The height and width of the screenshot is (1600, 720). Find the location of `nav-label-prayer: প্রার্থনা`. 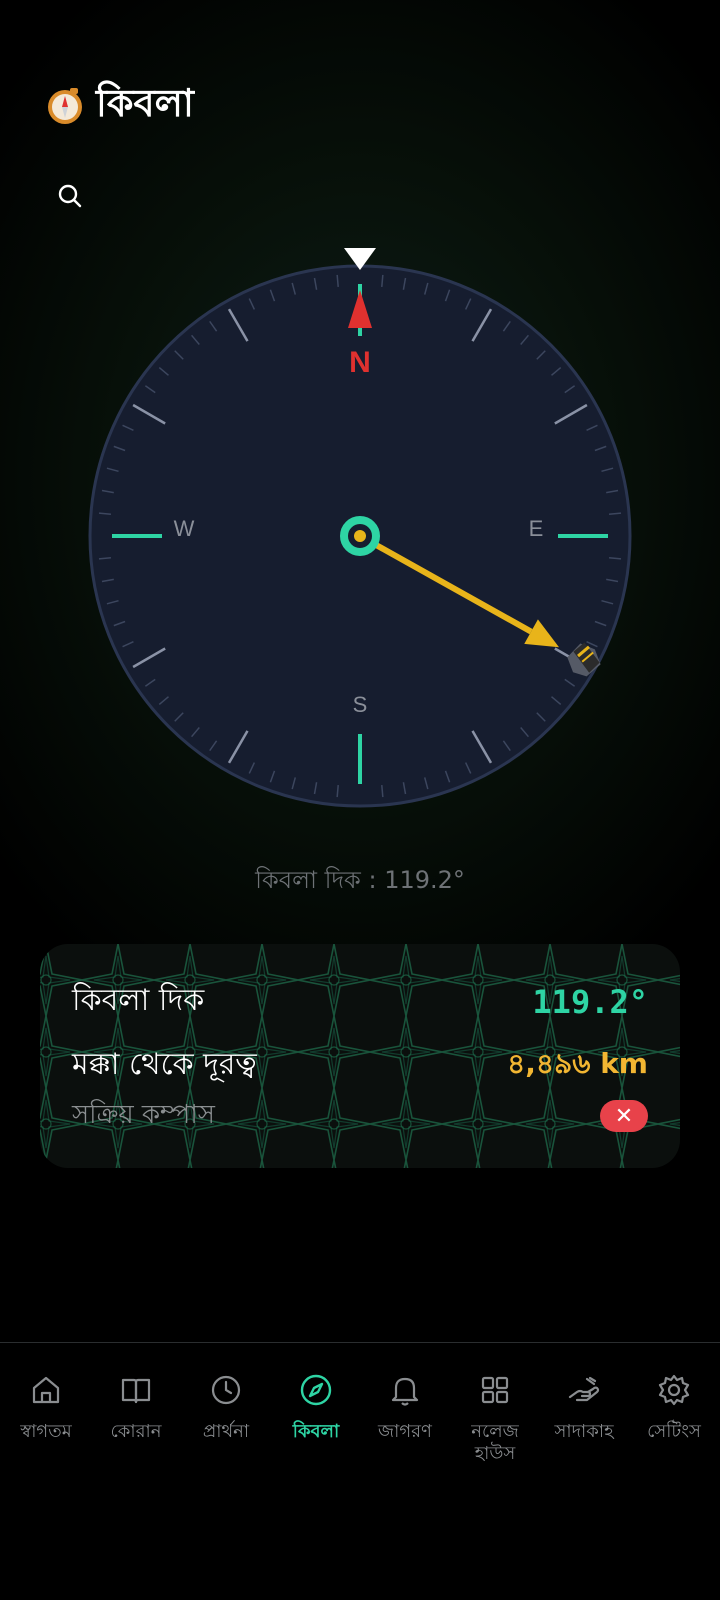

nav-label-prayer: প্রার্থনা is located at coordinates (226, 1431).